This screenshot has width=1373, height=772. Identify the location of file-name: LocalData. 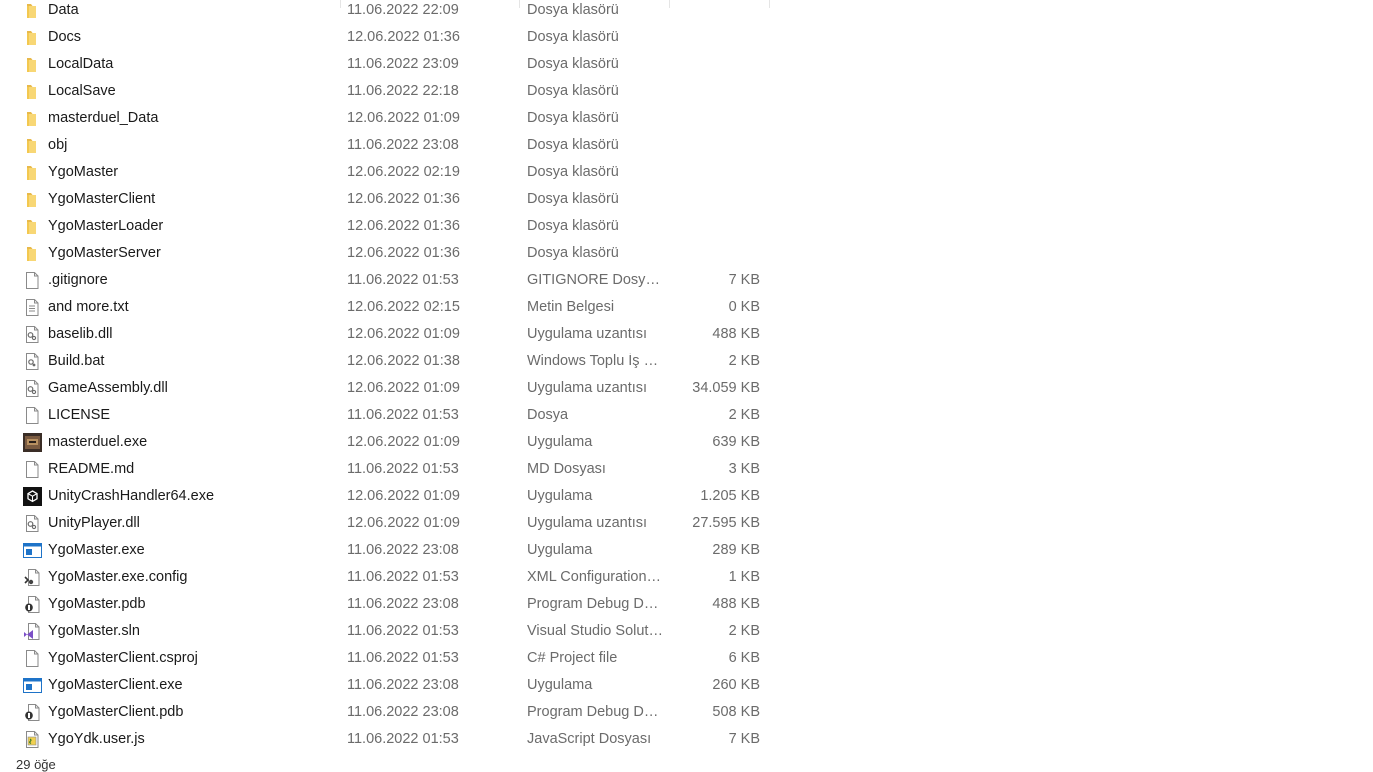
(81, 64).